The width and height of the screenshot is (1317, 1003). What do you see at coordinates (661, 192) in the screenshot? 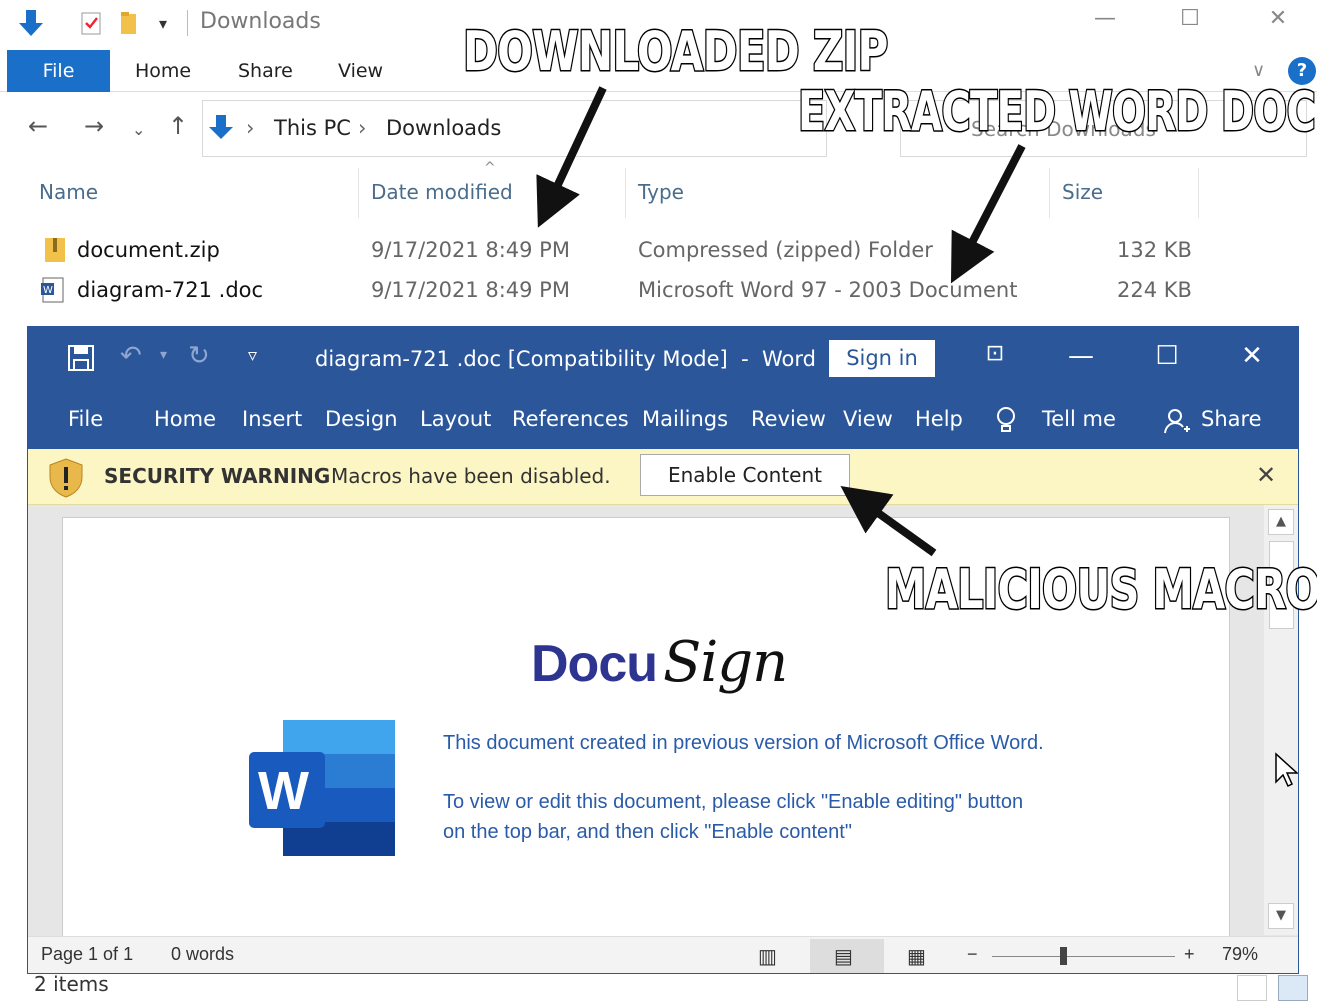
I see `column-type: Type` at bounding box center [661, 192].